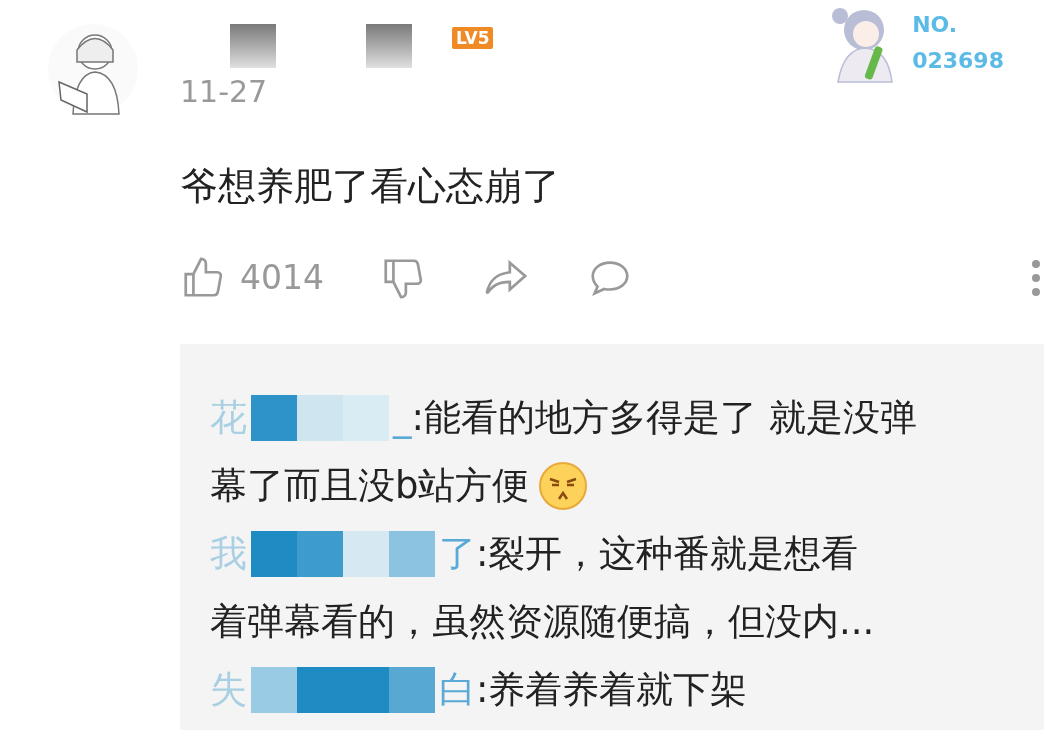 This screenshot has height=730, width=1064. I want to click on fan-badge-label: NO., so click(935, 25).